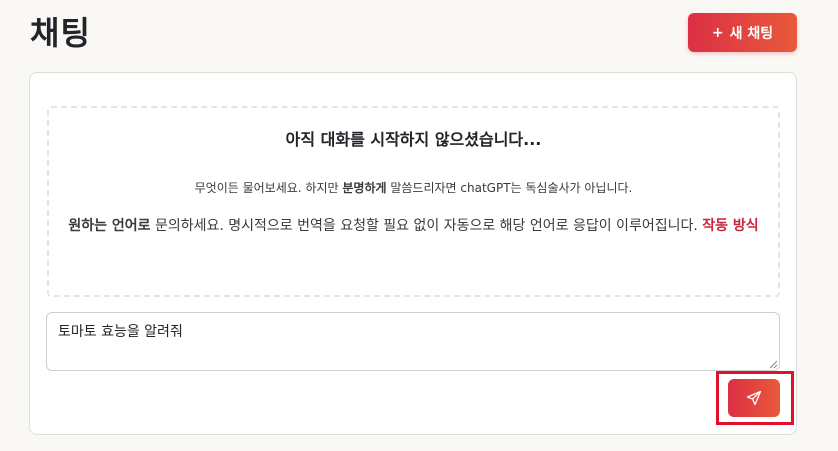 This screenshot has height=451, width=838. I want to click on desc-text-post: 말씀드리자면 chatGPT는 독심술사가 아닙니다., so click(509, 188).